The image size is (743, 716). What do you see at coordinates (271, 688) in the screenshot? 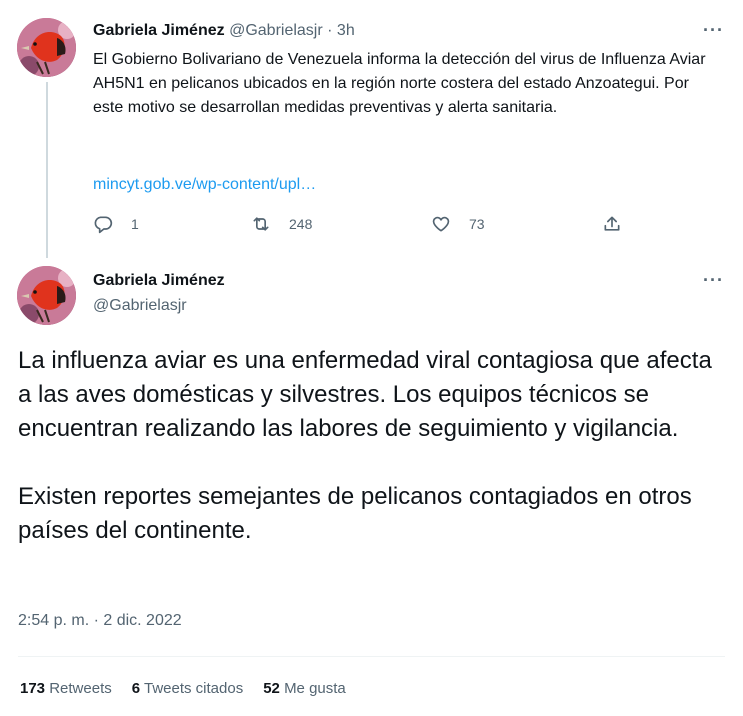
I see `likes-stat-count: 52` at bounding box center [271, 688].